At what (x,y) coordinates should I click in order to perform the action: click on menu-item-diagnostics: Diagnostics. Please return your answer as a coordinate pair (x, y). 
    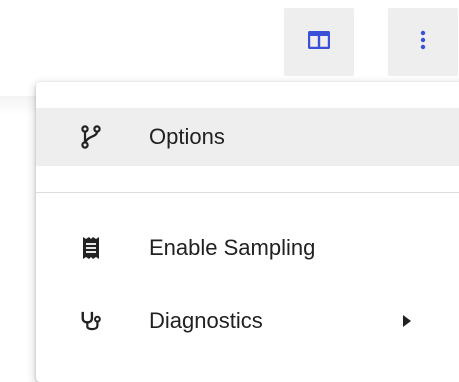
    Looking at the image, I should click on (247, 321).